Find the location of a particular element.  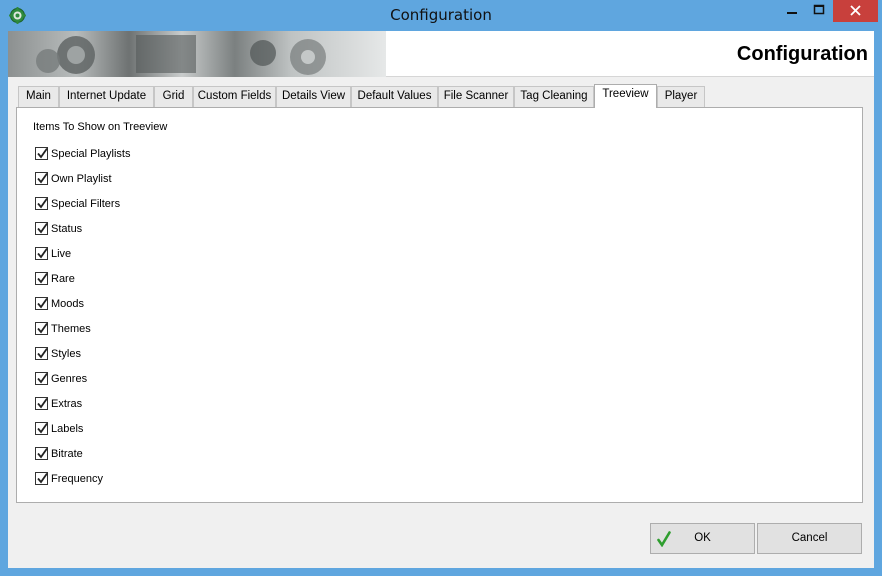

cancel-label: Cancel is located at coordinates (809, 538).